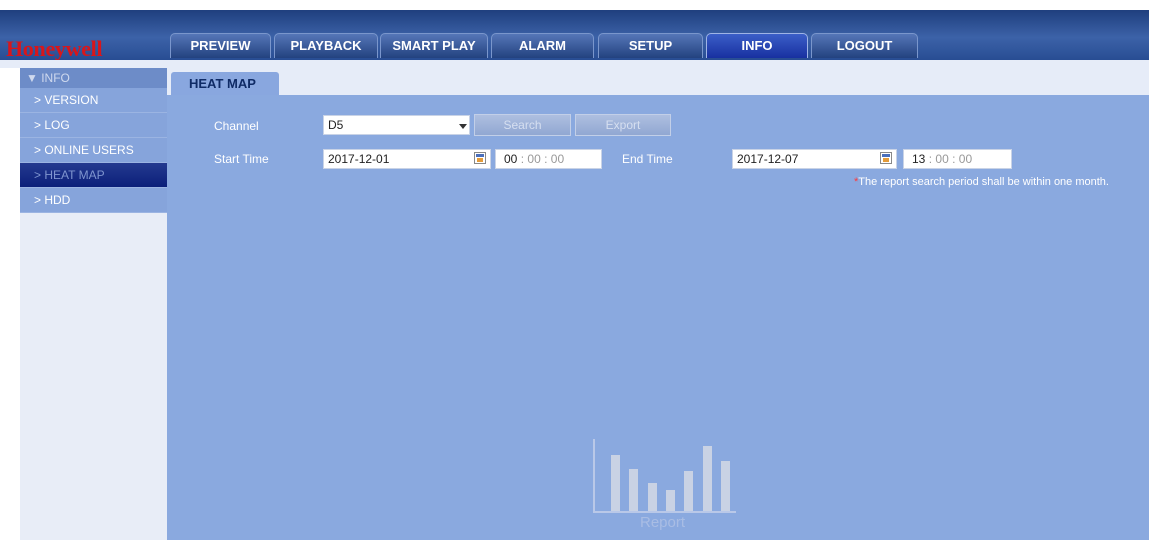  Describe the element at coordinates (557, 159) in the screenshot. I see `start-second: 00` at that location.